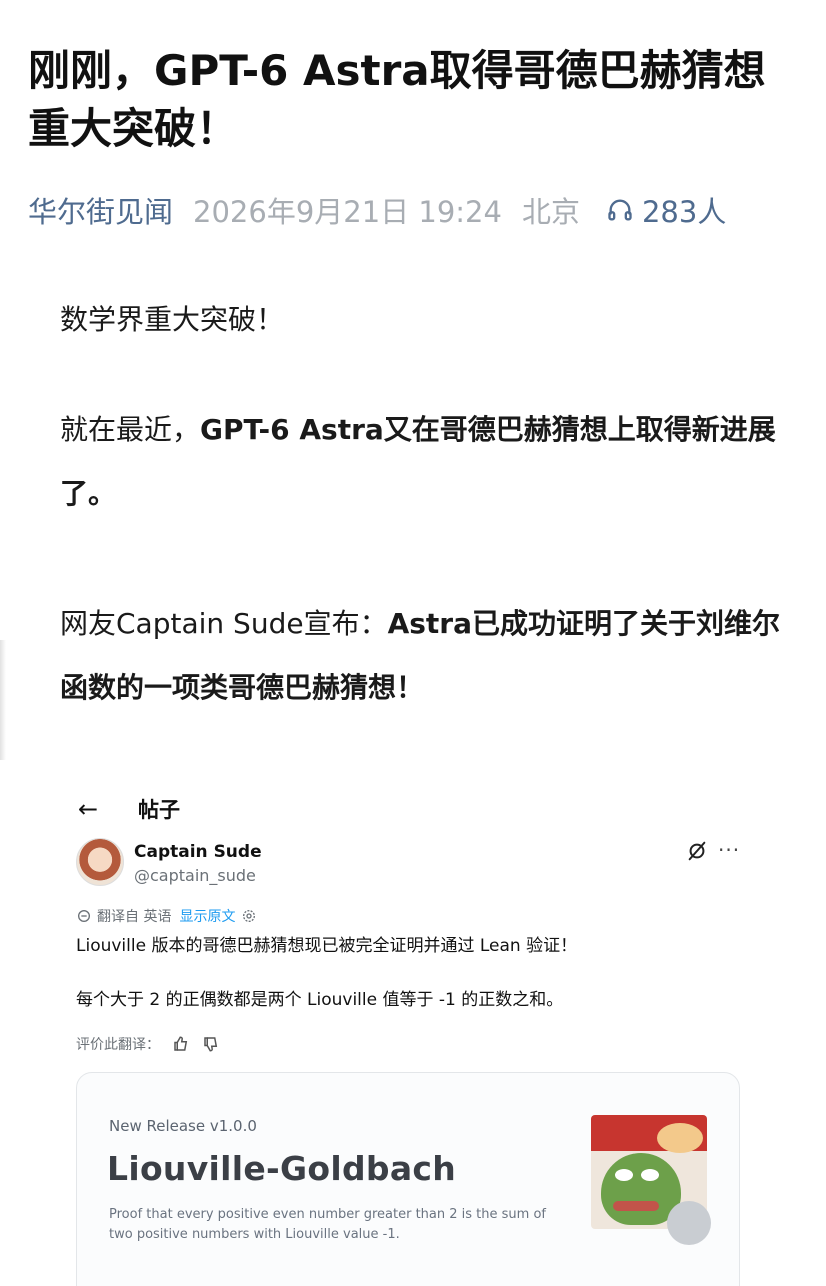 Image resolution: width=826 pixels, height=1286 pixels. I want to click on headphones-icon, so click(620, 210).